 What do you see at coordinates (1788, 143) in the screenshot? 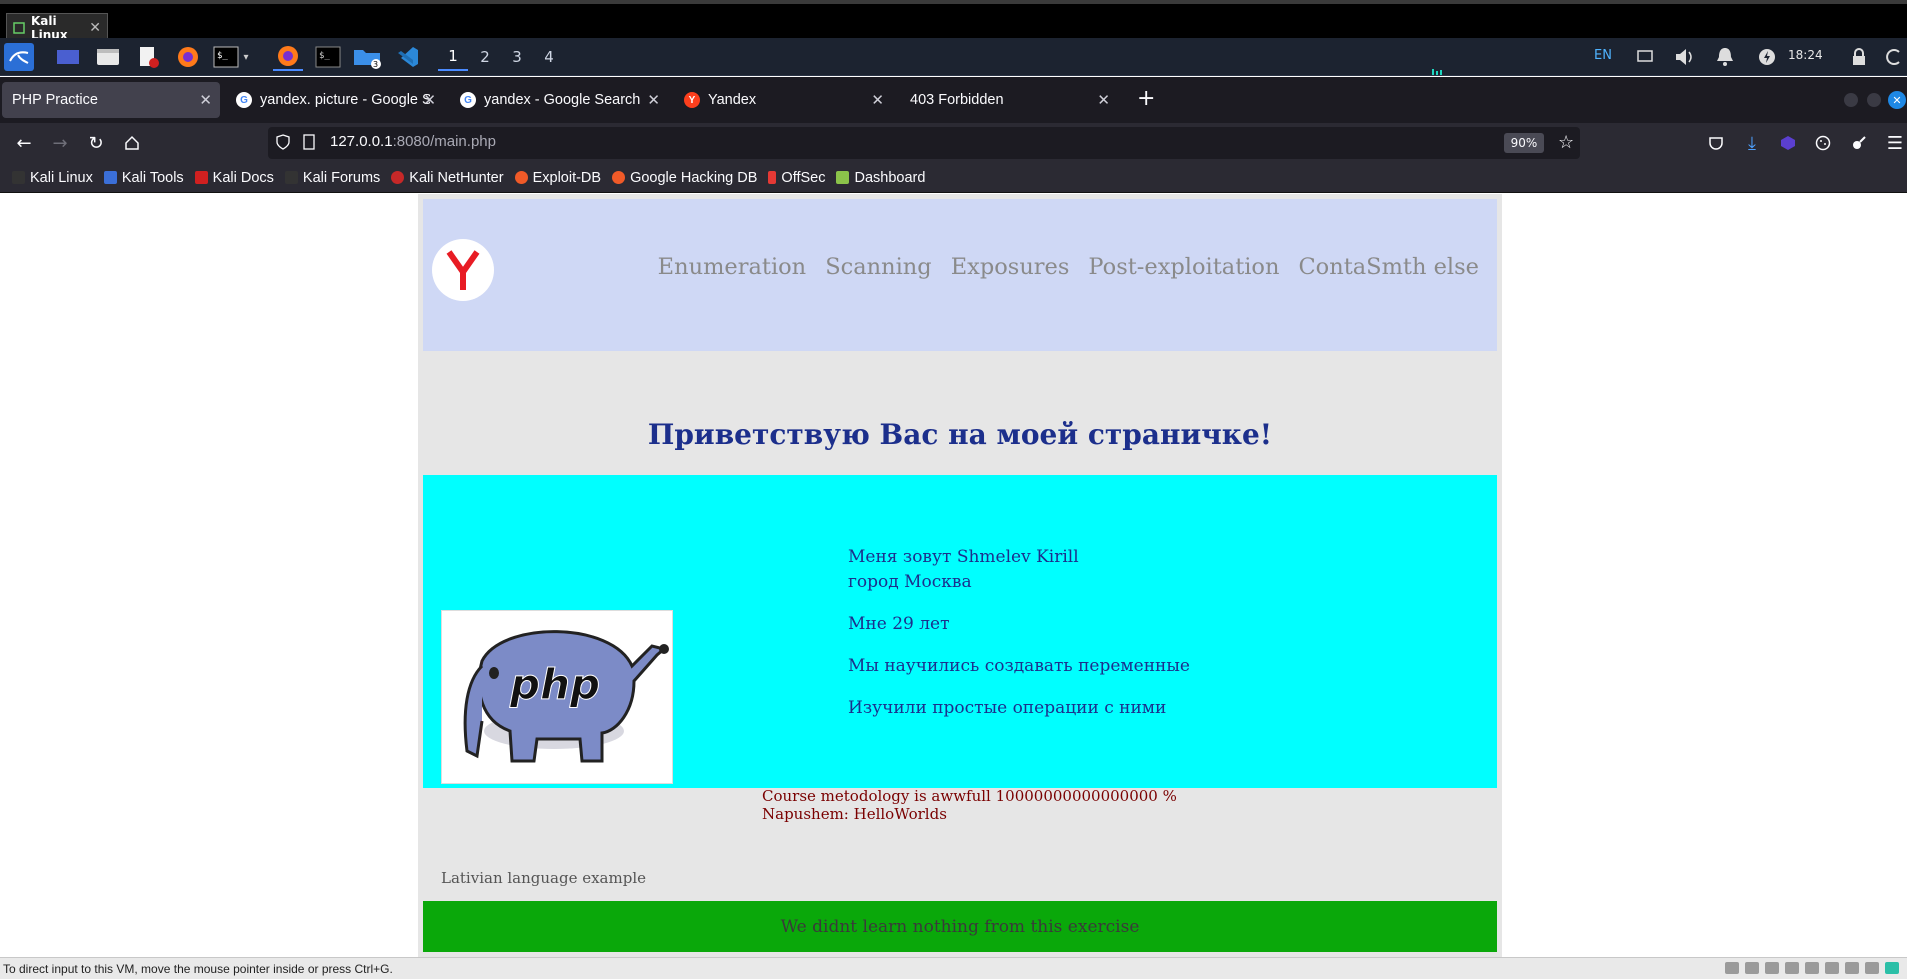
I see `extension-cube-icon` at bounding box center [1788, 143].